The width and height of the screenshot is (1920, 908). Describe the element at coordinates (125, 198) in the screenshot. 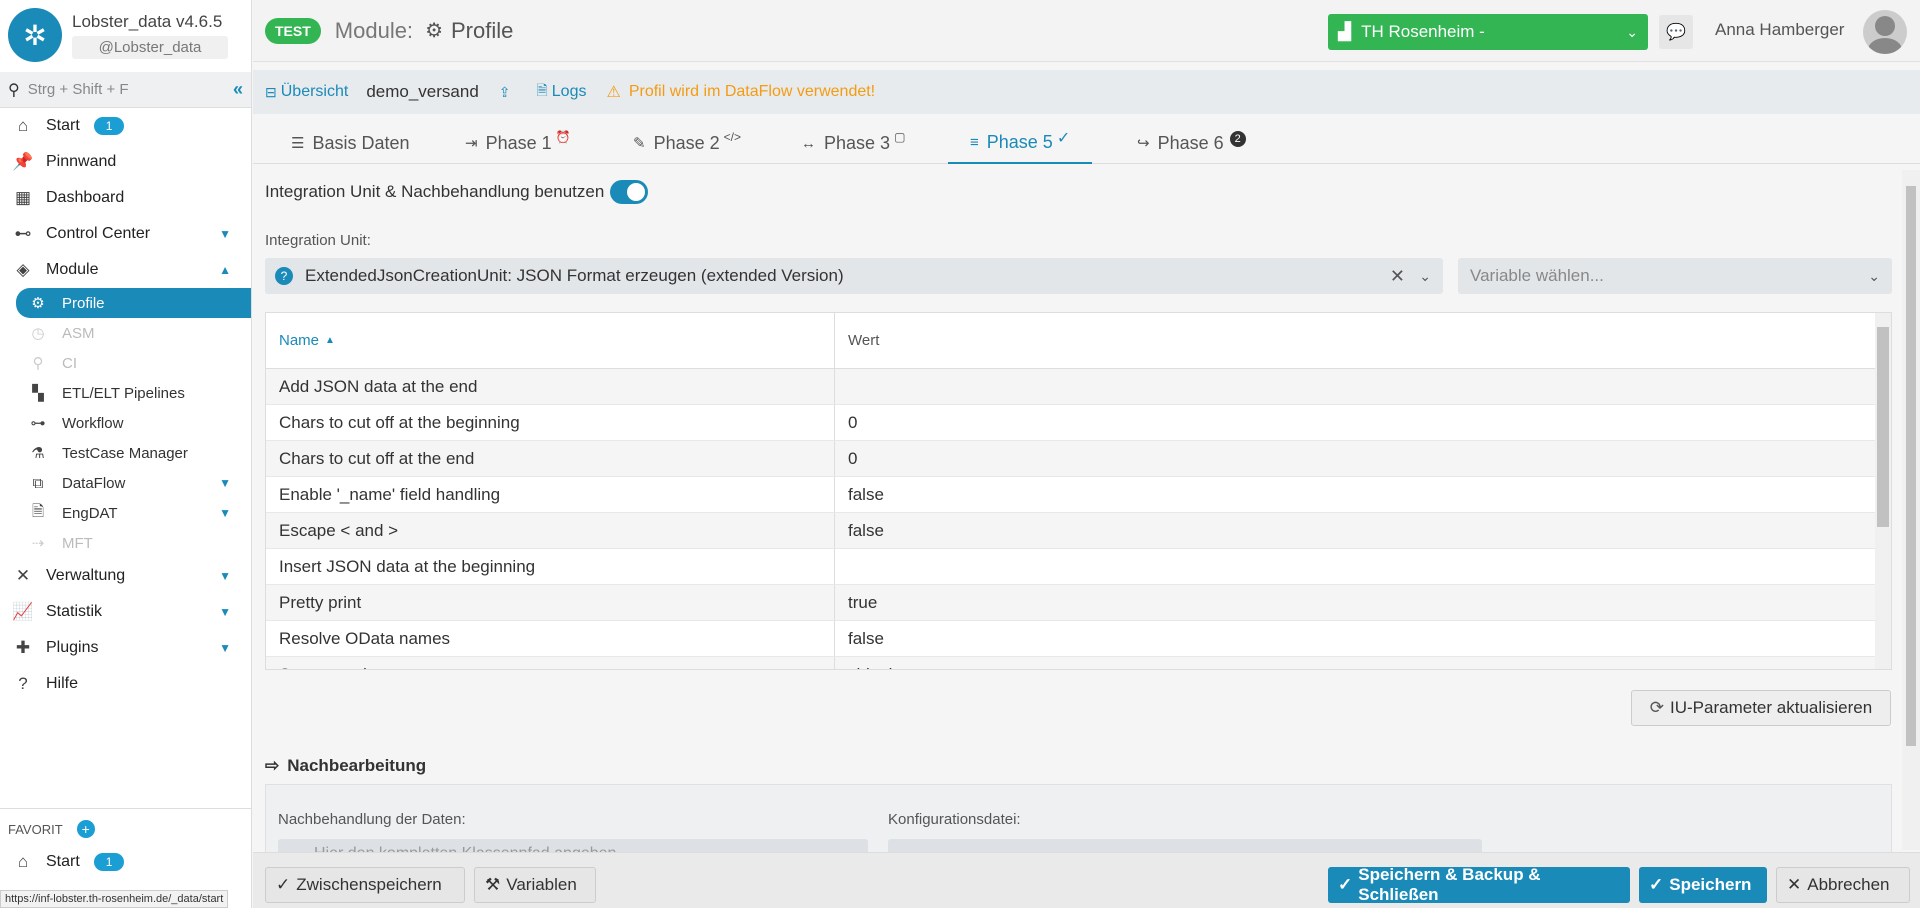

I see `sidebar-item-dashboard: ▦ Dashboard` at that location.